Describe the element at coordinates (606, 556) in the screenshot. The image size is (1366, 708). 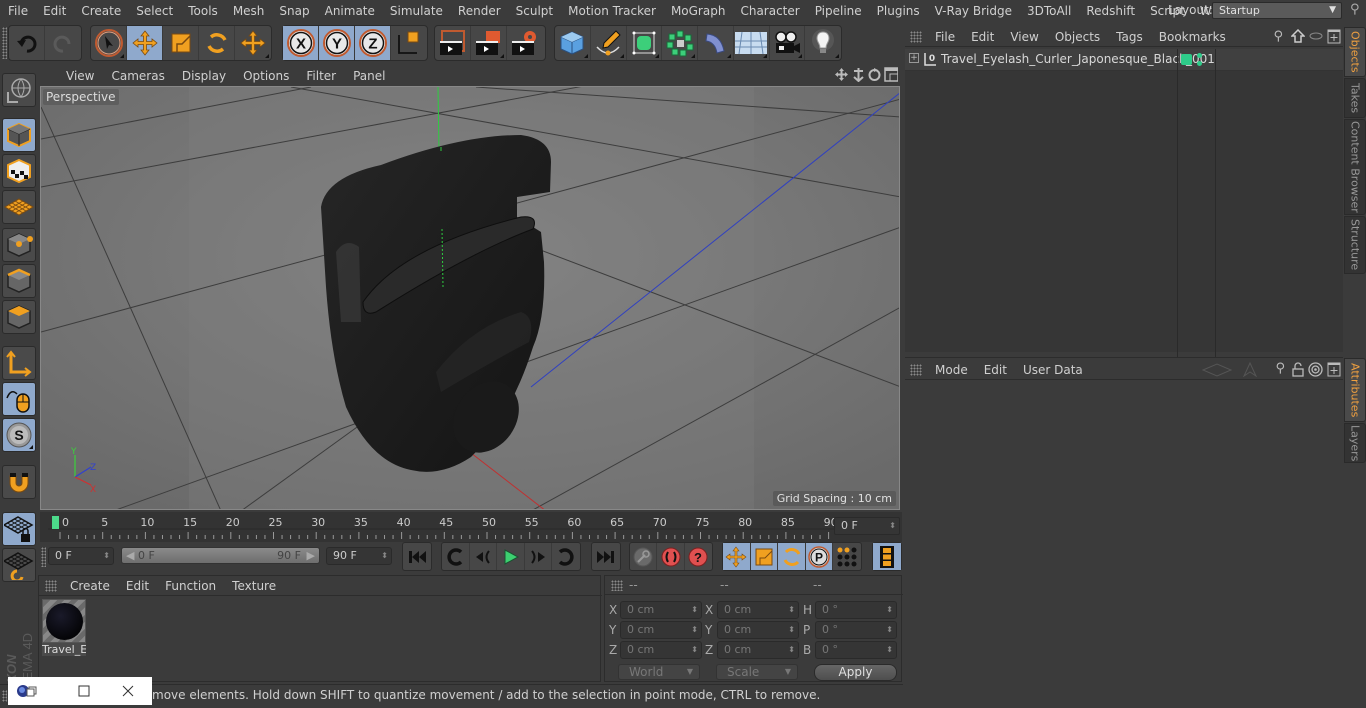
I see `goto-end-button` at that location.